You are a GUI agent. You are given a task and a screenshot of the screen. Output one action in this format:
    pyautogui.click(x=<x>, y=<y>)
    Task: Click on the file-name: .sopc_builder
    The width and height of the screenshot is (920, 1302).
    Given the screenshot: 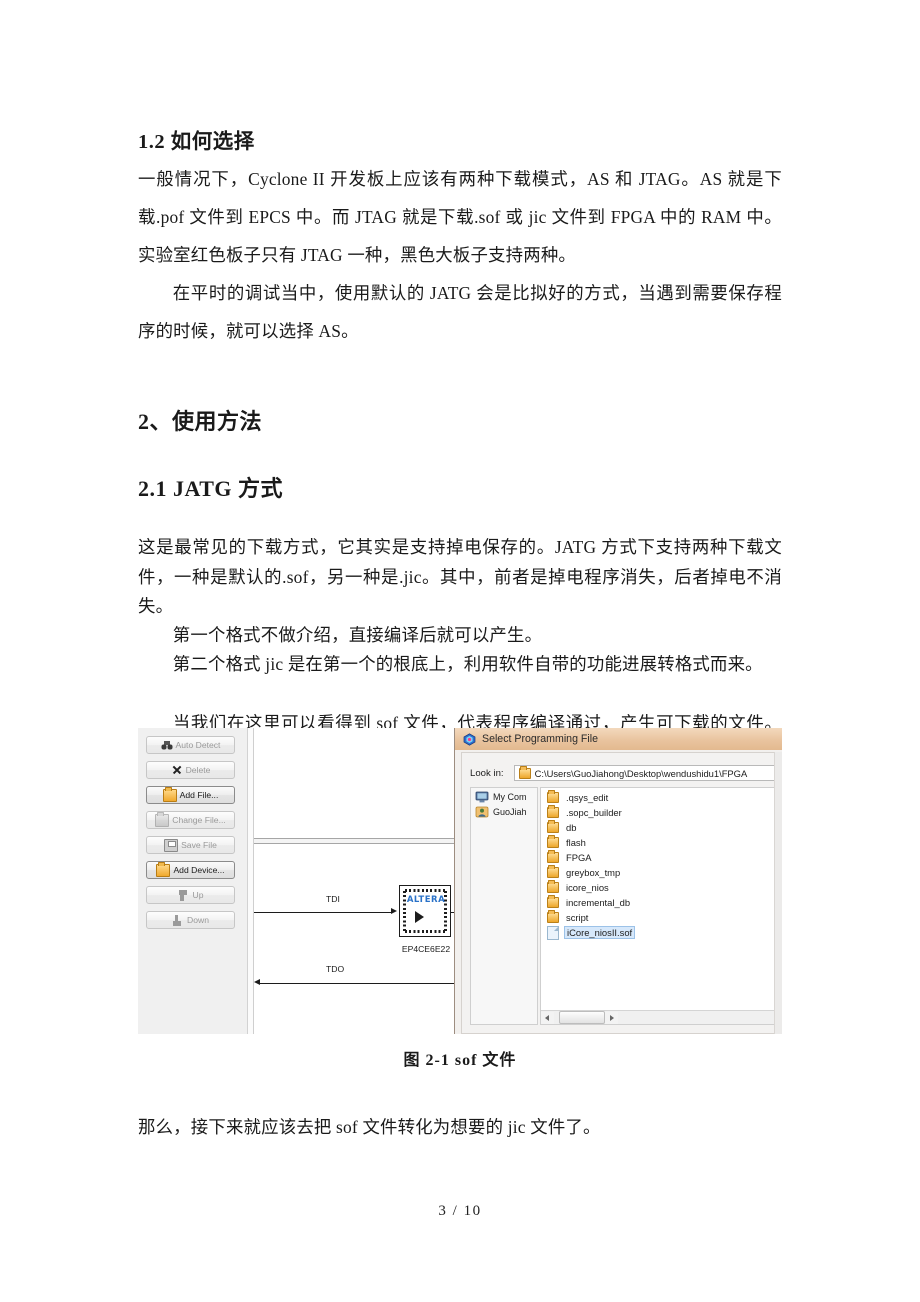 What is the action you would take?
    pyautogui.click(x=594, y=812)
    